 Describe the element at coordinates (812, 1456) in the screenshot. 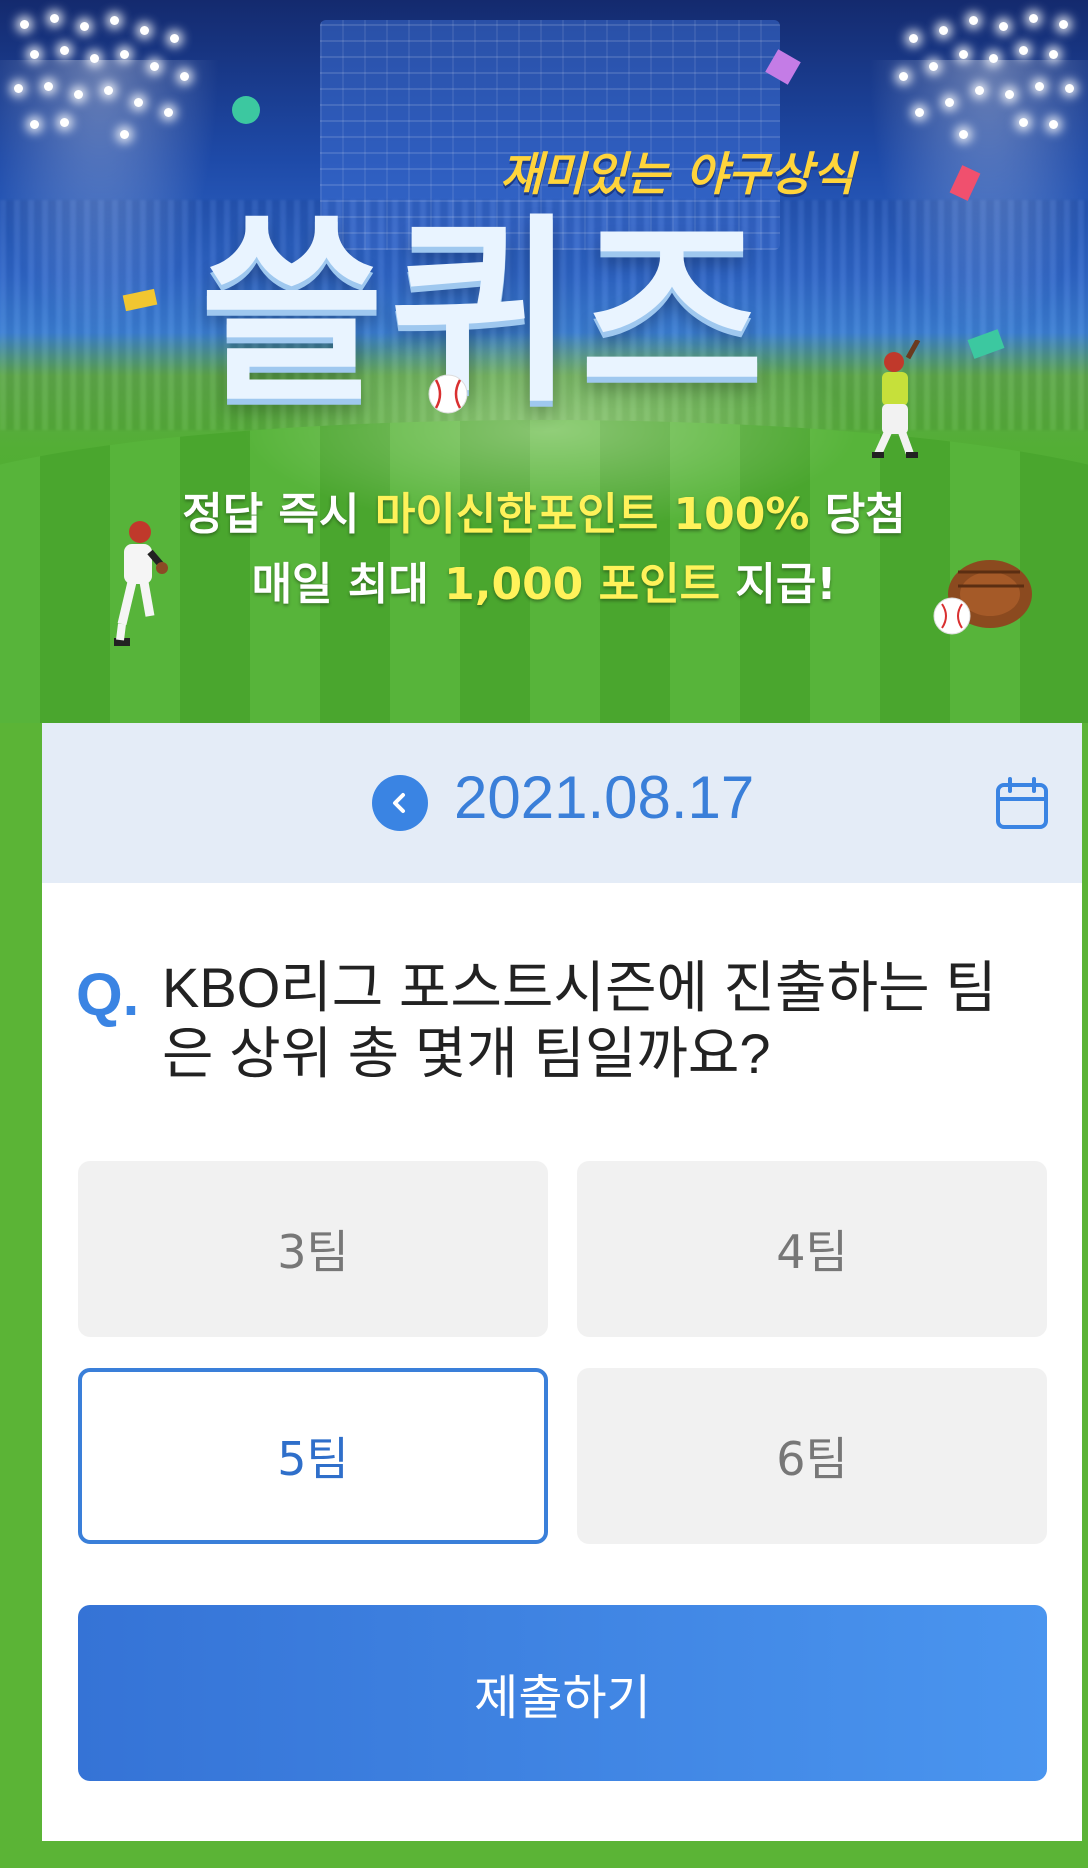

I see `answer-option-6: 6팀` at that location.